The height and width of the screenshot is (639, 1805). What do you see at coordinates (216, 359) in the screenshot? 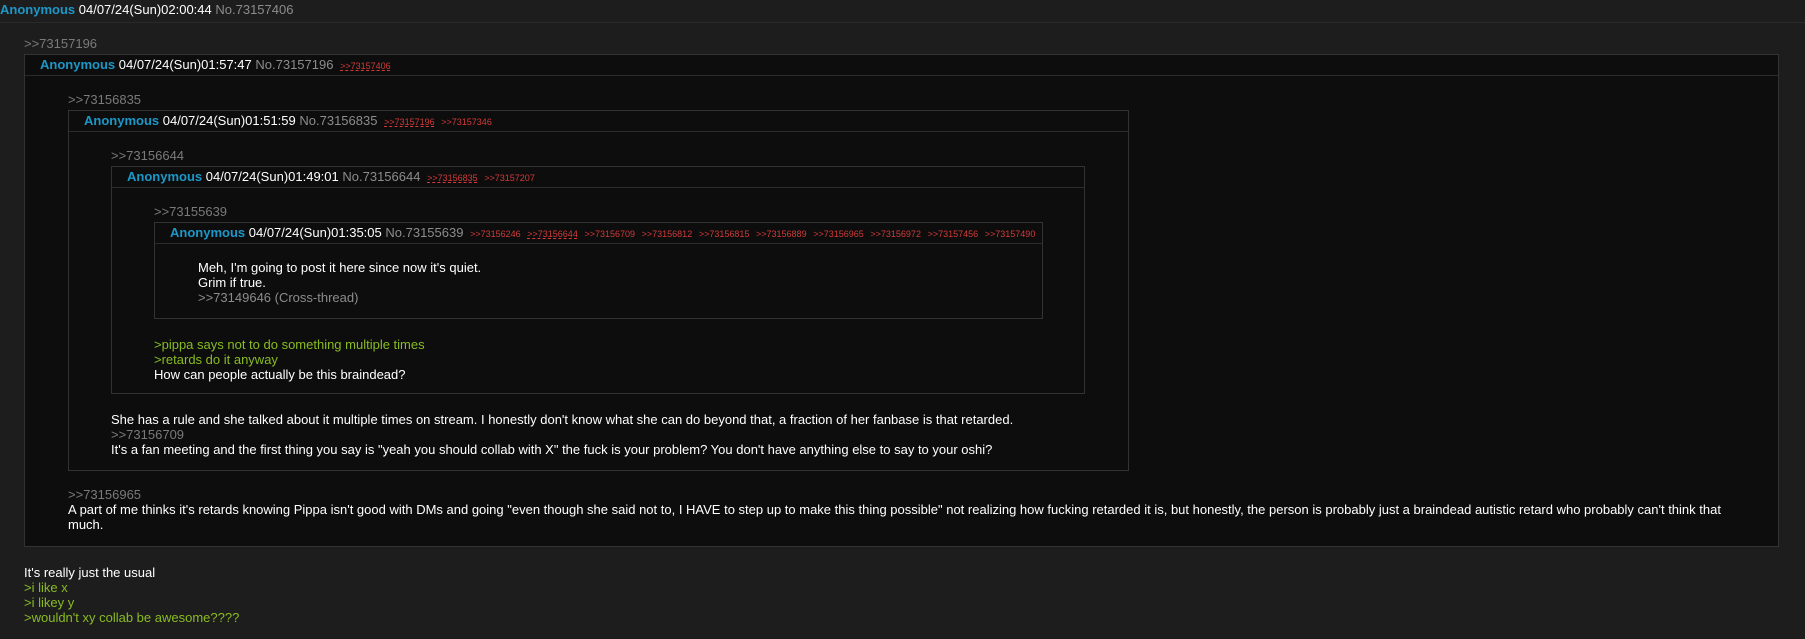
I see `greentext-line: >retards do it anyway` at bounding box center [216, 359].